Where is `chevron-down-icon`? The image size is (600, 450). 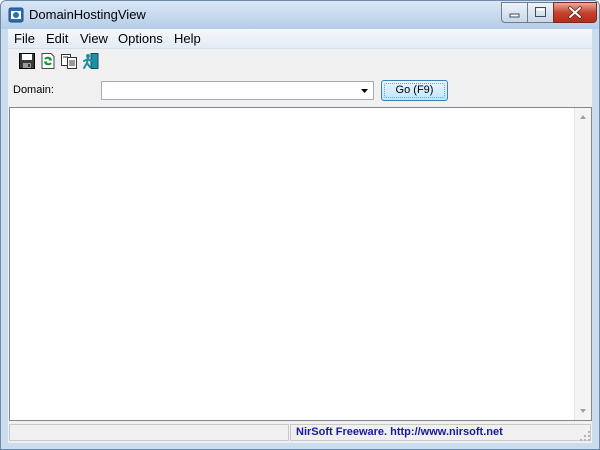 chevron-down-icon is located at coordinates (364, 90).